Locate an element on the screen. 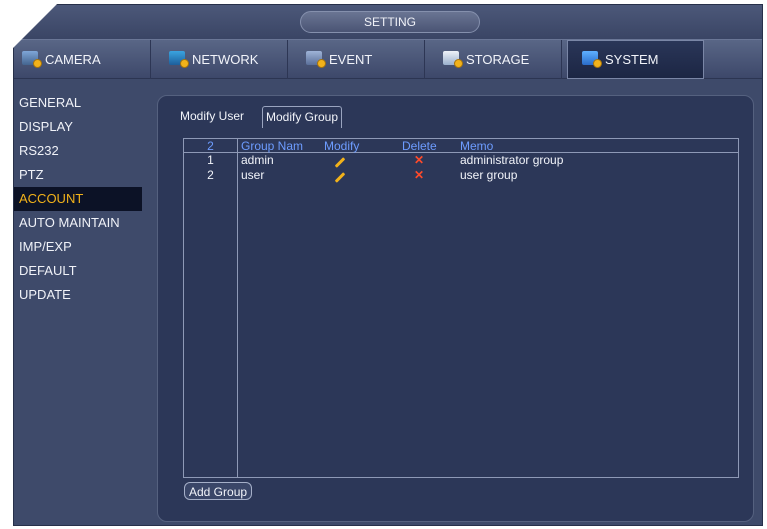 This screenshot has height=529, width=767. tab-label: EVENT is located at coordinates (351, 59).